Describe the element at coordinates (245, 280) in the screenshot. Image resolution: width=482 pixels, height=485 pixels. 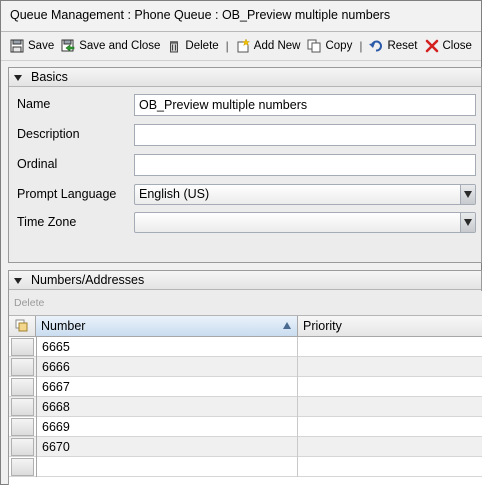
I see `numbers-panel-header: Numbers/Addresses` at that location.